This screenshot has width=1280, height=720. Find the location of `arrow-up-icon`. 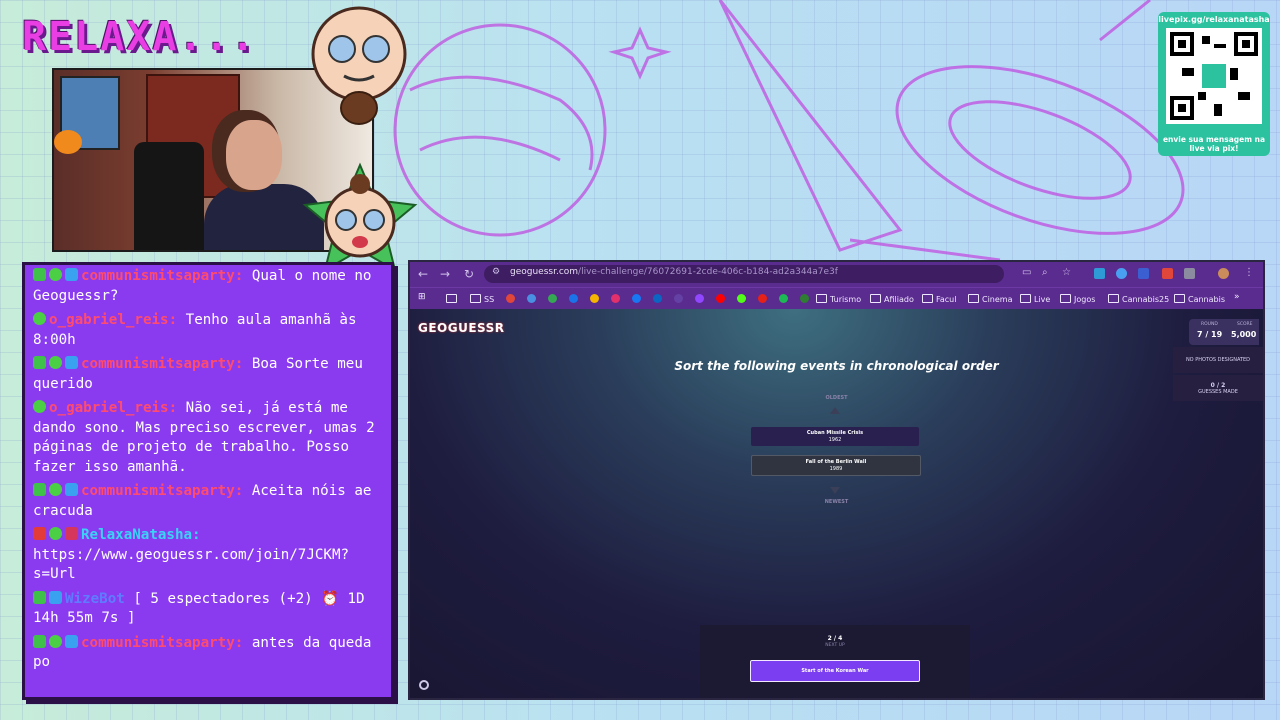

arrow-up-icon is located at coordinates (835, 410).